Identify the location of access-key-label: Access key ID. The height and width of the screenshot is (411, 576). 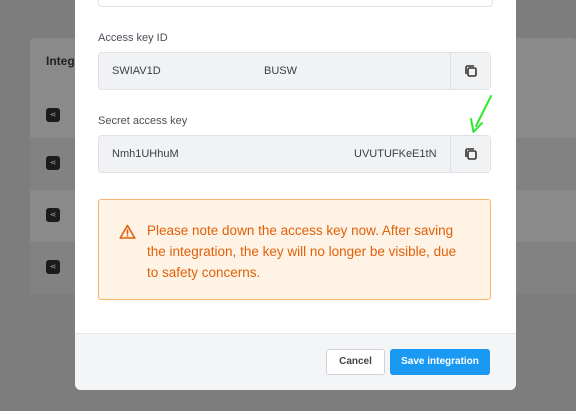
(133, 38).